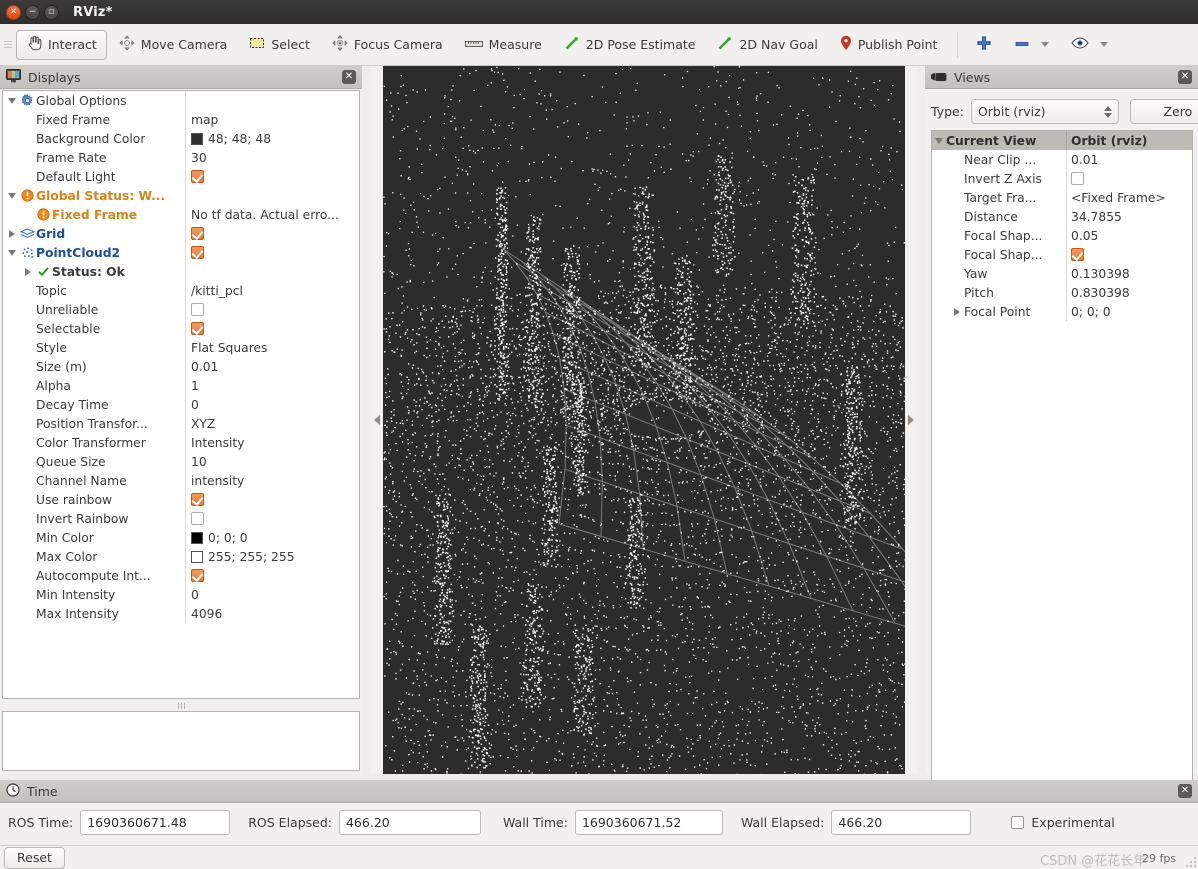  I want to click on tree-row-name-cell: Size (m), so click(94, 366).